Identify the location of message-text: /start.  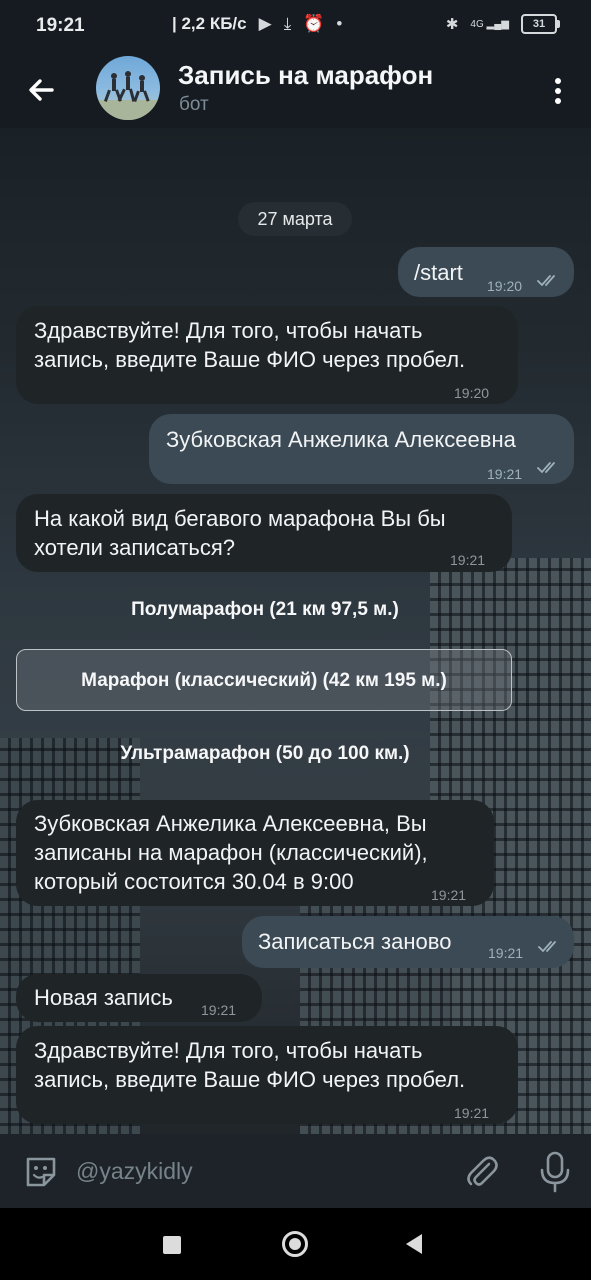
(438, 272).